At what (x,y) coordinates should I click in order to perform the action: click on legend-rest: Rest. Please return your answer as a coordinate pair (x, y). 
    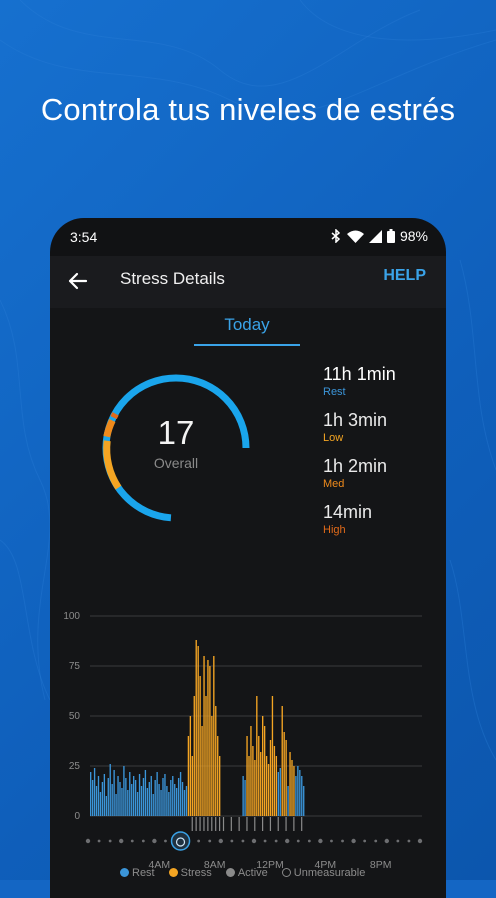
    Looking at the image, I should click on (137, 873).